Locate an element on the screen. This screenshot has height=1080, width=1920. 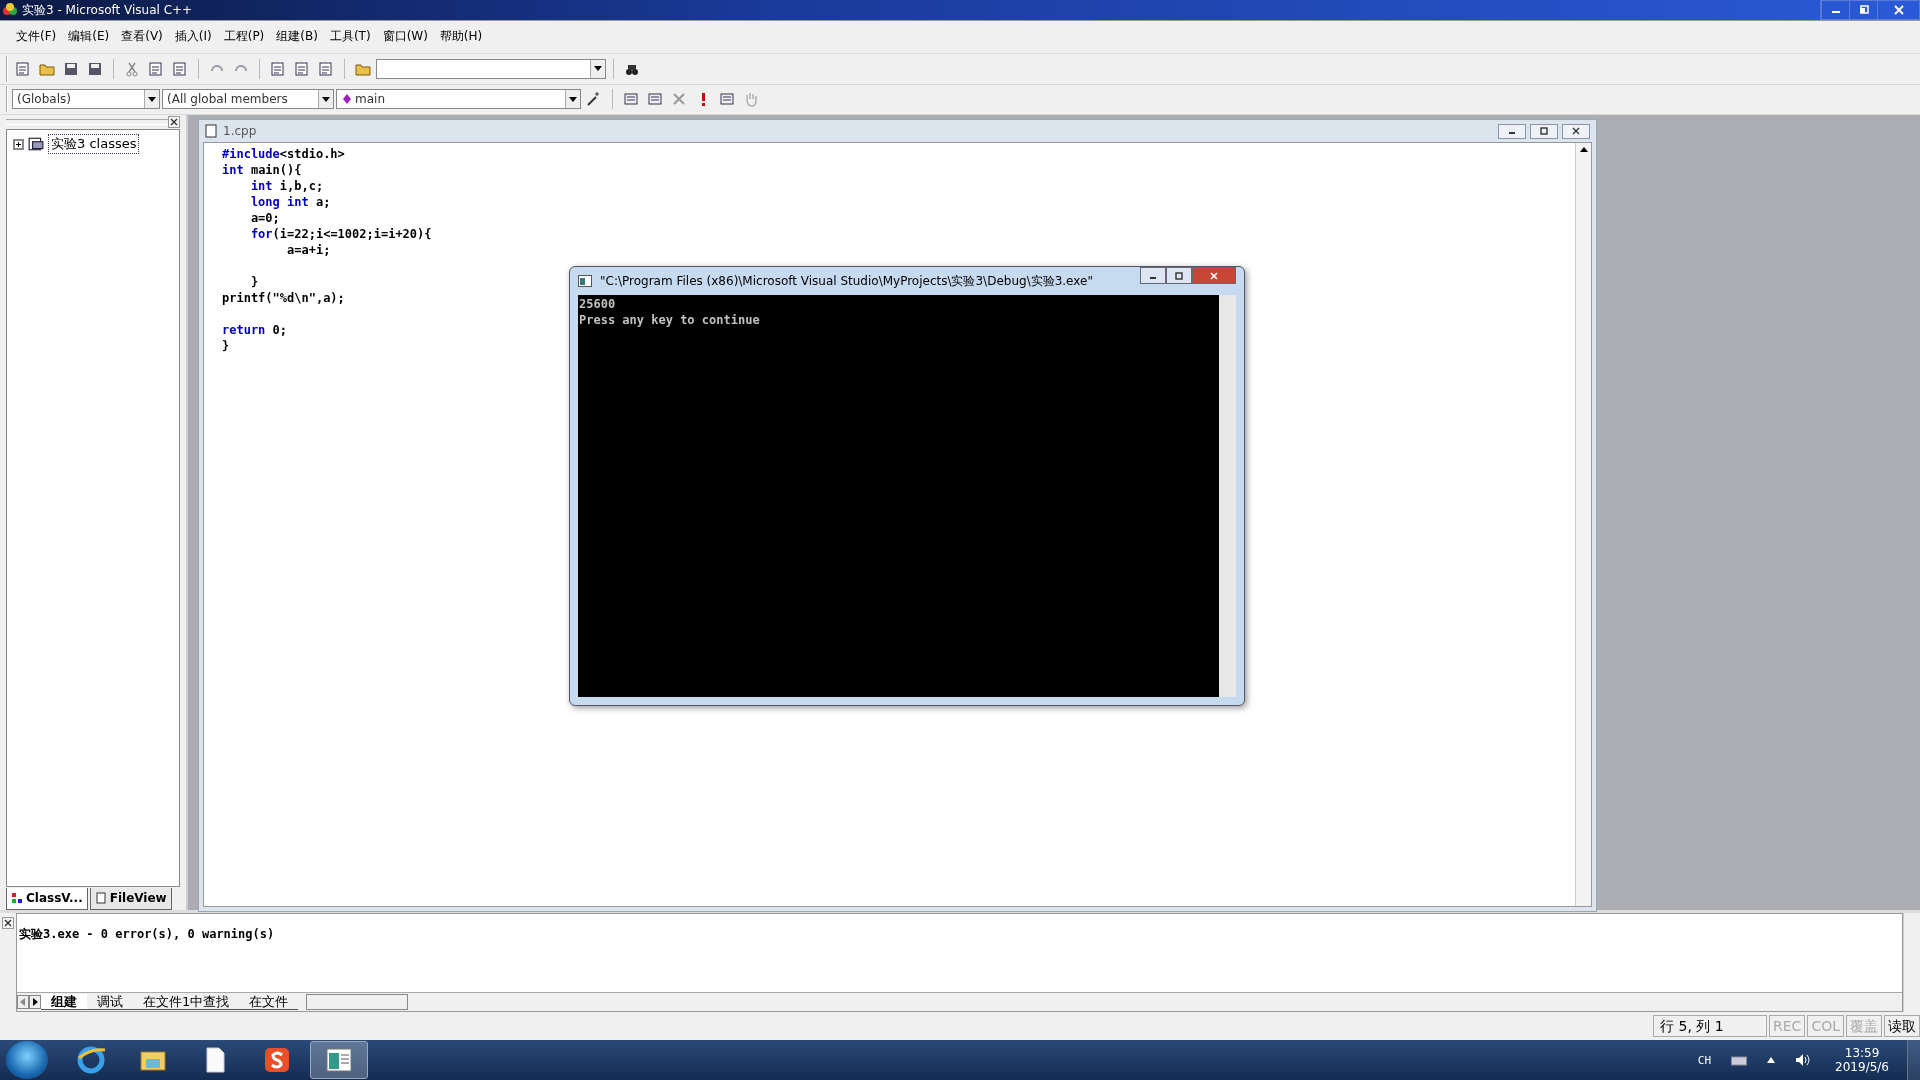
menu-item: 插入(I) is located at coordinates (193, 37).